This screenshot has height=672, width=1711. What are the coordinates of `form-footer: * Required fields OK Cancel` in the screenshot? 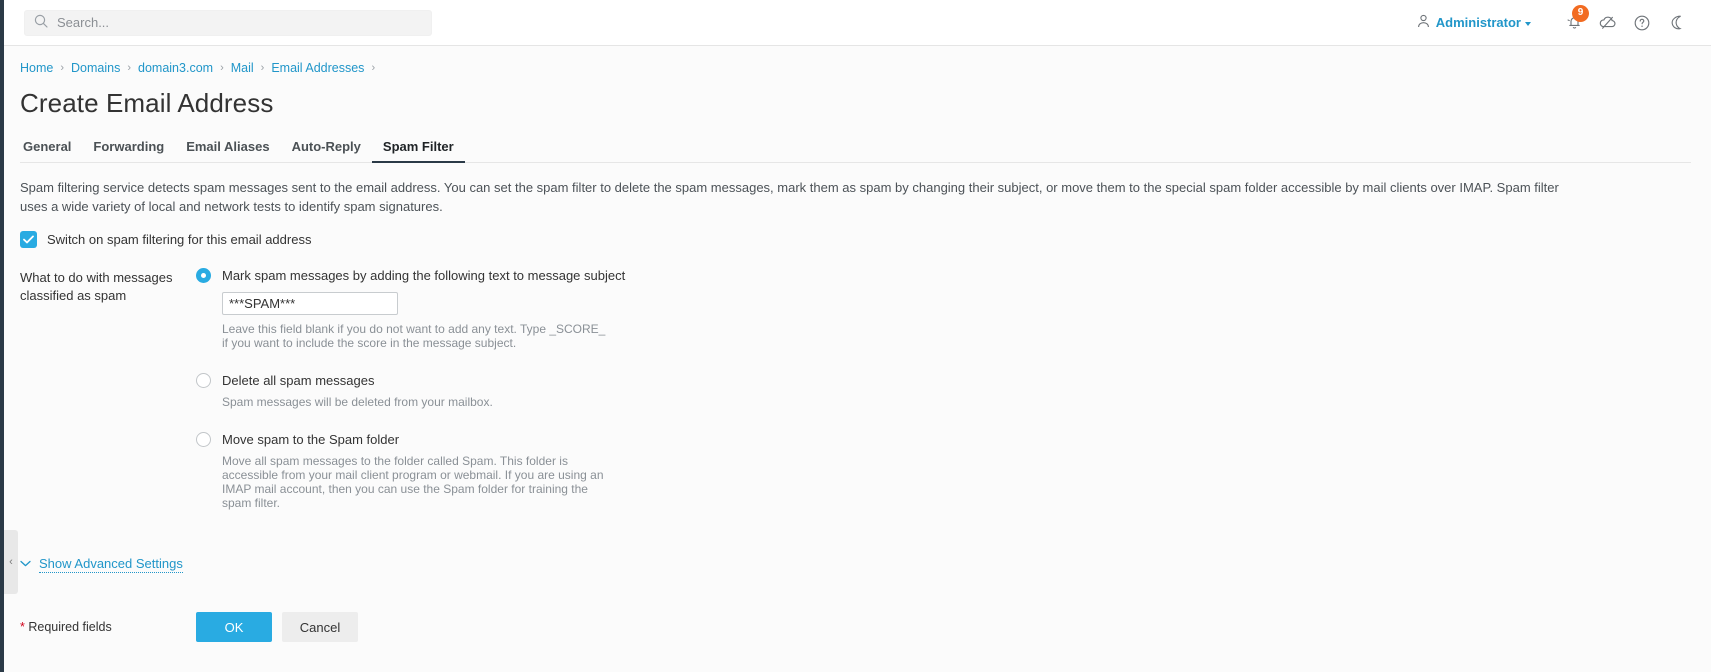 It's located at (855, 627).